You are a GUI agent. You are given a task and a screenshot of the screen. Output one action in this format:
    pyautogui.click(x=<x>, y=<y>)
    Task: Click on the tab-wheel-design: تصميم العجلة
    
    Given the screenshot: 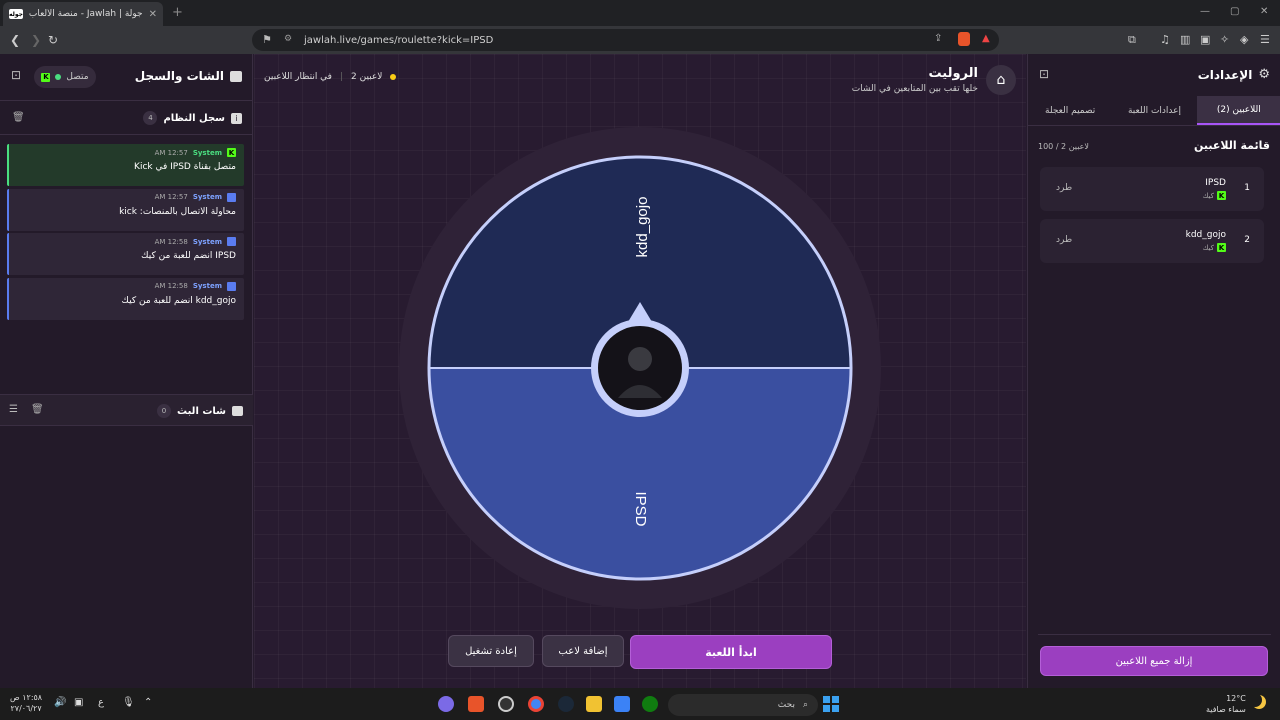 What is the action you would take?
    pyautogui.click(x=1070, y=110)
    